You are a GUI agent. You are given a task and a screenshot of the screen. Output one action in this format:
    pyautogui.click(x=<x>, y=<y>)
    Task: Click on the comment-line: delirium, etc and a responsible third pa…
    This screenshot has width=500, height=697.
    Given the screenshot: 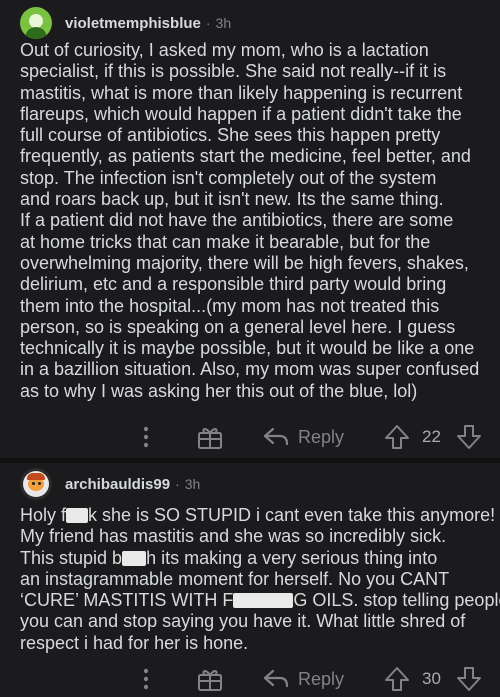 What is the action you would take?
    pyautogui.click(x=233, y=284)
    